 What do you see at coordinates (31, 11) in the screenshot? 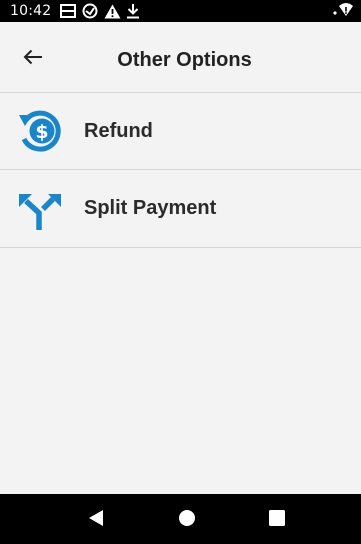
I see `status-time: 10:42` at bounding box center [31, 11].